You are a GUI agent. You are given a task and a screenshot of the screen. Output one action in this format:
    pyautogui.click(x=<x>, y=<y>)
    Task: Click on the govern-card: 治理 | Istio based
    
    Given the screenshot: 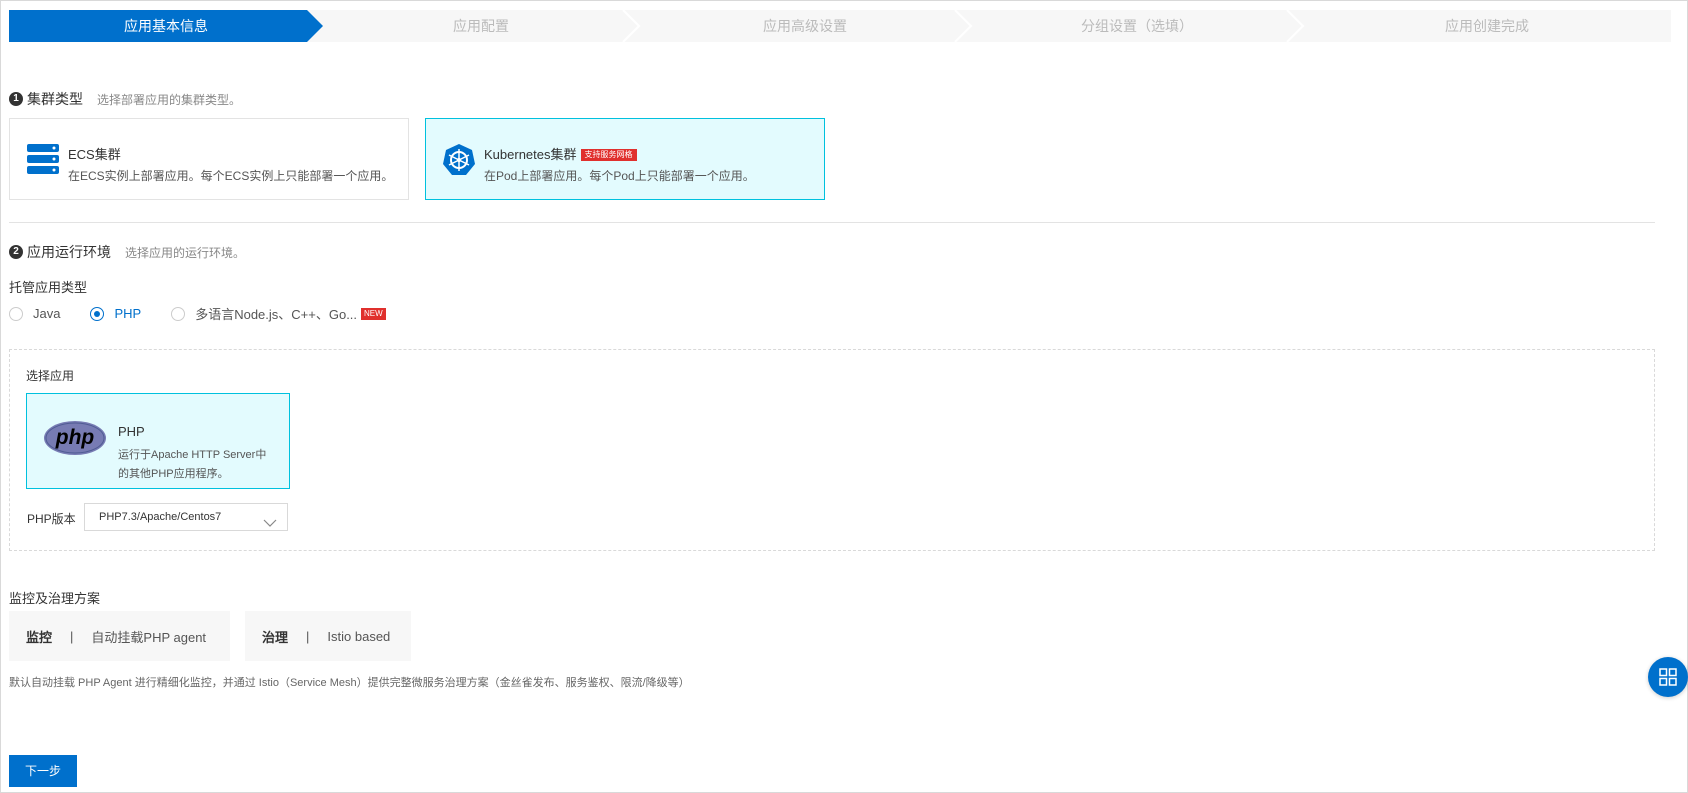 What is the action you would take?
    pyautogui.click(x=328, y=636)
    